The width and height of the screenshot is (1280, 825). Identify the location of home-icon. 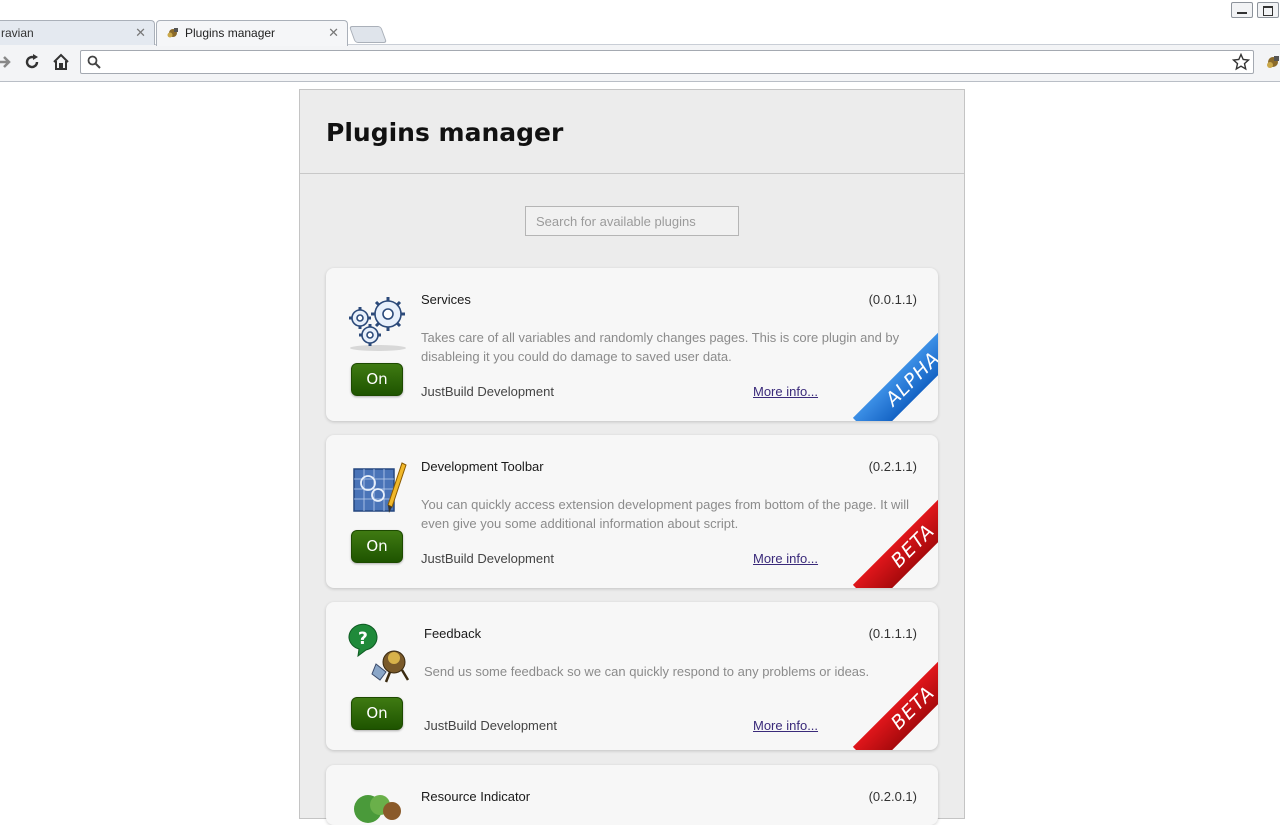
(61, 62).